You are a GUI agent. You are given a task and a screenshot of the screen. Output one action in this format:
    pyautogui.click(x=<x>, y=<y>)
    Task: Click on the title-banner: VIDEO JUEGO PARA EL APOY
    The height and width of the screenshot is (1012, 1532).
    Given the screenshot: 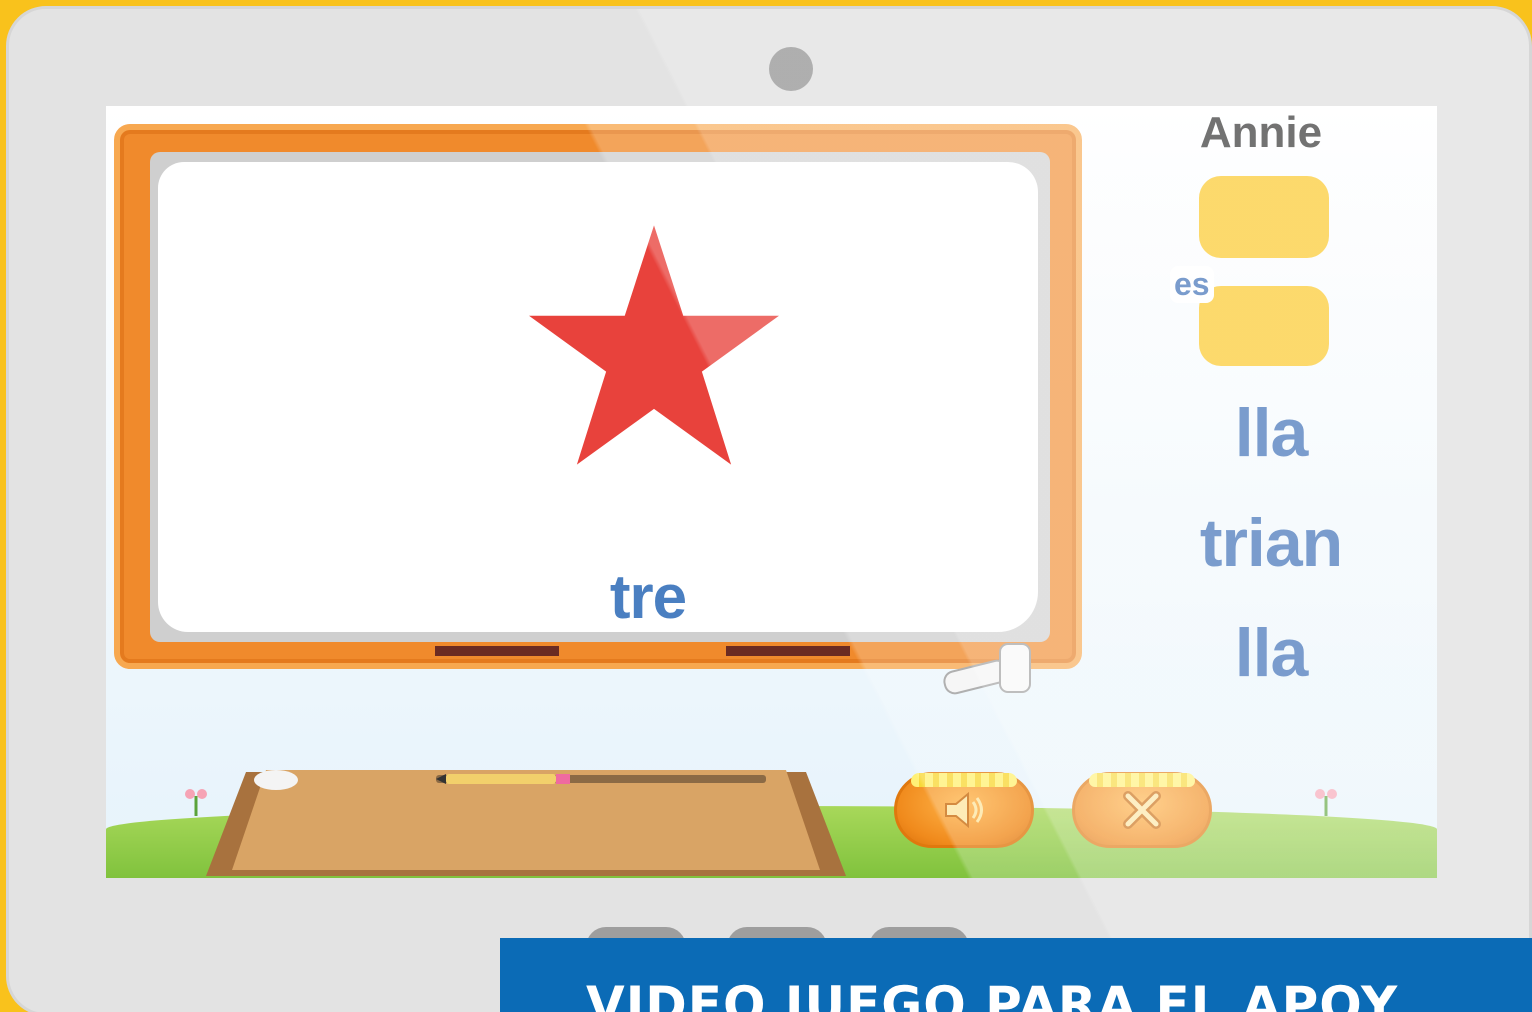 What is the action you would take?
    pyautogui.click(x=1016, y=975)
    